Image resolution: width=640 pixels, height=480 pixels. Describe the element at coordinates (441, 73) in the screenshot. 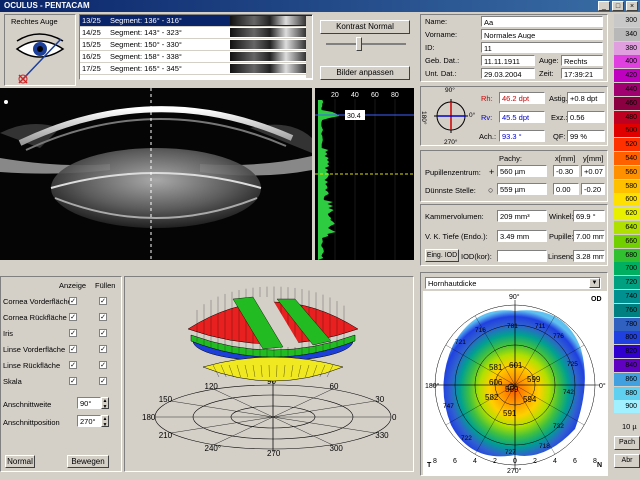

I see `unt-label: Unt. Dat.:` at that location.